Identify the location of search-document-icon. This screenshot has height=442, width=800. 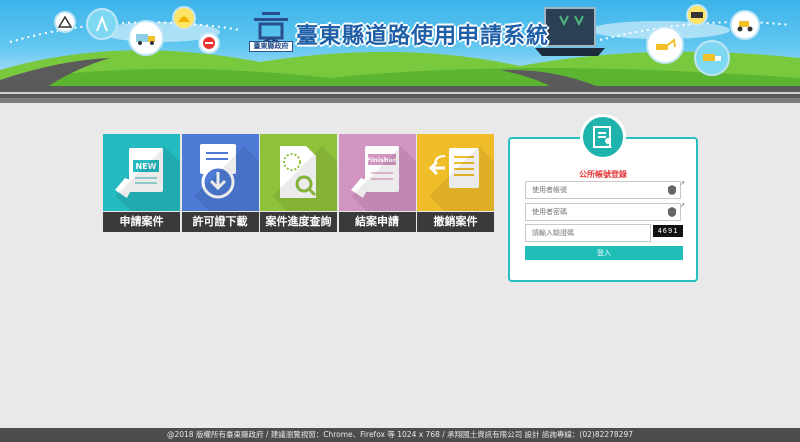
(298, 172).